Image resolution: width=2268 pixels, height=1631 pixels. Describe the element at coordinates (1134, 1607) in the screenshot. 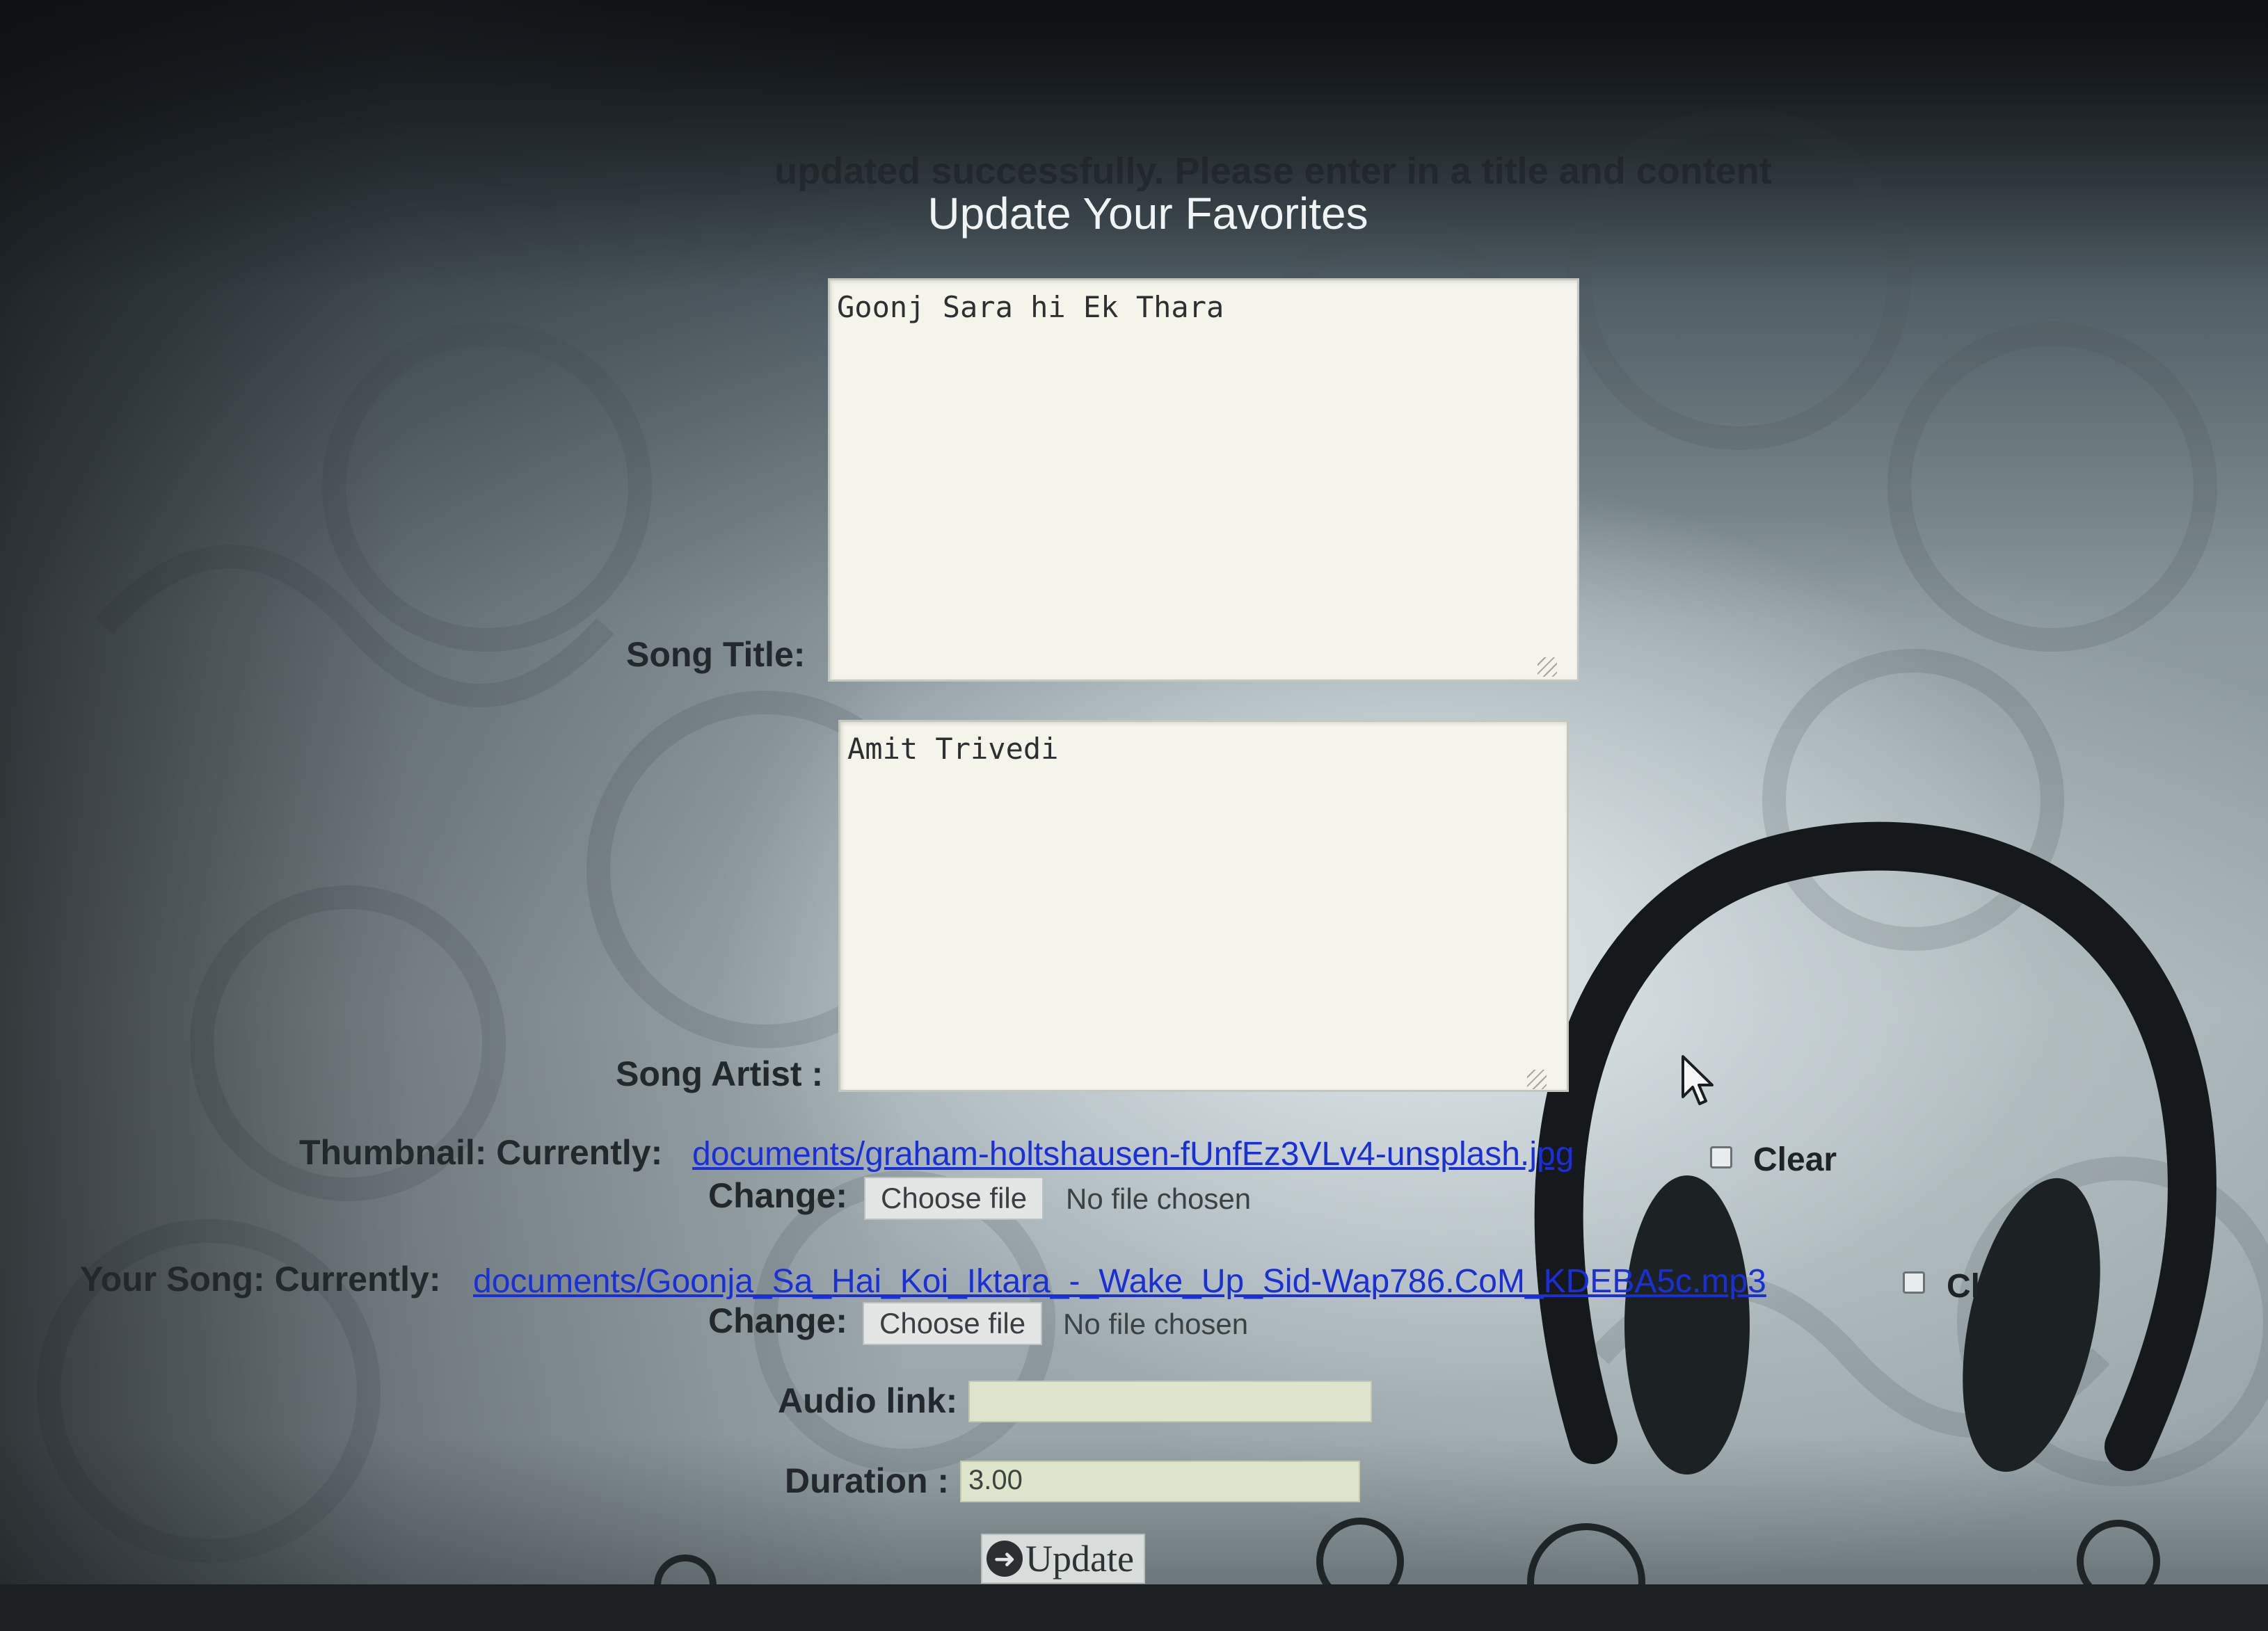

I see `monitor-bezel` at that location.